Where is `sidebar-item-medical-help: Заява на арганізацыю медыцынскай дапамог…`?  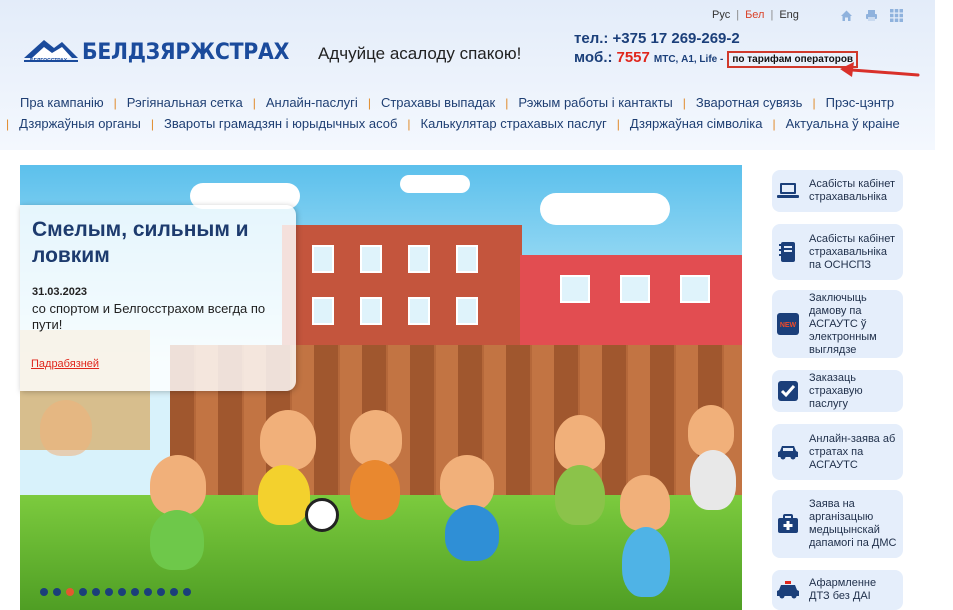 sidebar-item-medical-help: Заява на арганізацыю медыцынскай дапамог… is located at coordinates (837, 524).